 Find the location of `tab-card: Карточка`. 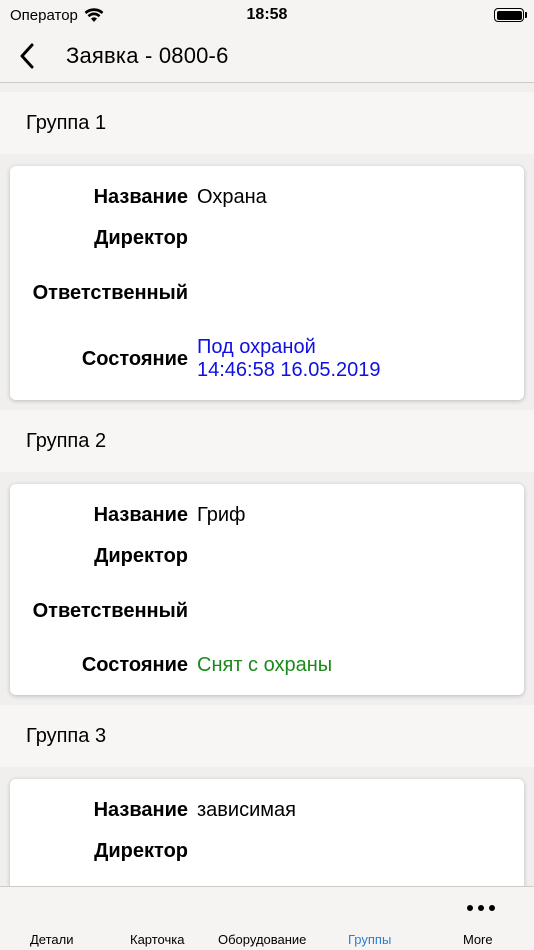

tab-card: Карточка is located at coordinates (157, 939).